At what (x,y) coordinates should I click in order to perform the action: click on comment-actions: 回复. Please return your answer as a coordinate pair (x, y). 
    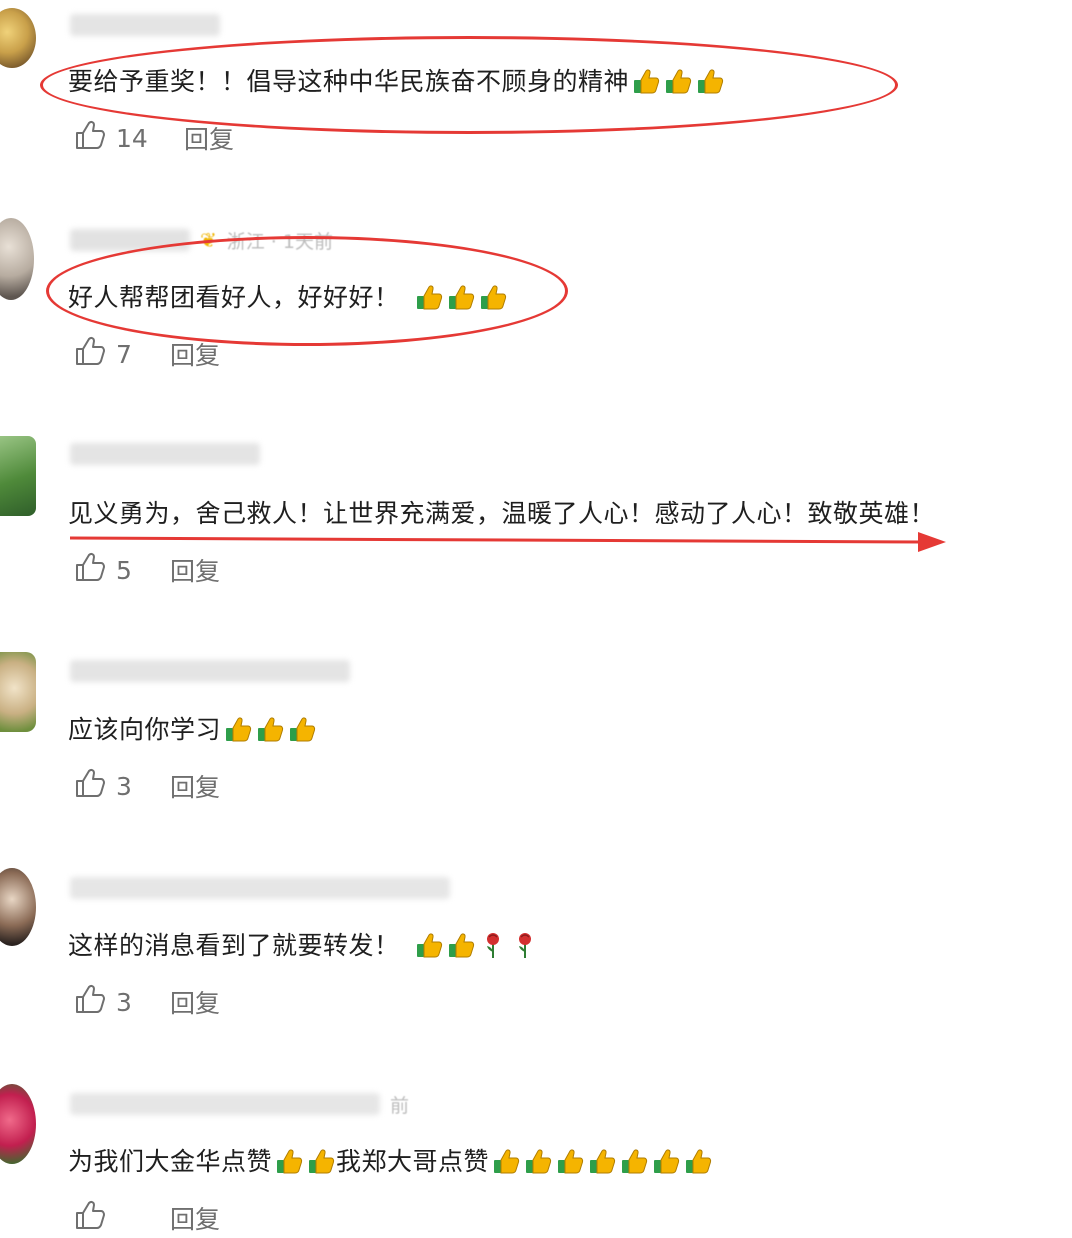
    Looking at the image, I should click on (146, 1218).